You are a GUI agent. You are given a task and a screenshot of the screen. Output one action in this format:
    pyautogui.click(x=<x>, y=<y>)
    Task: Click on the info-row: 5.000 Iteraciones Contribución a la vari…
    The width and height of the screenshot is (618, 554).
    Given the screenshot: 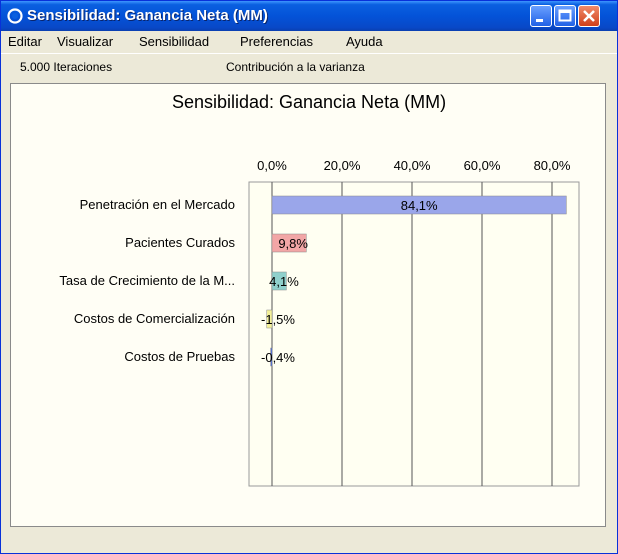 What is the action you would take?
    pyautogui.click(x=309, y=66)
    